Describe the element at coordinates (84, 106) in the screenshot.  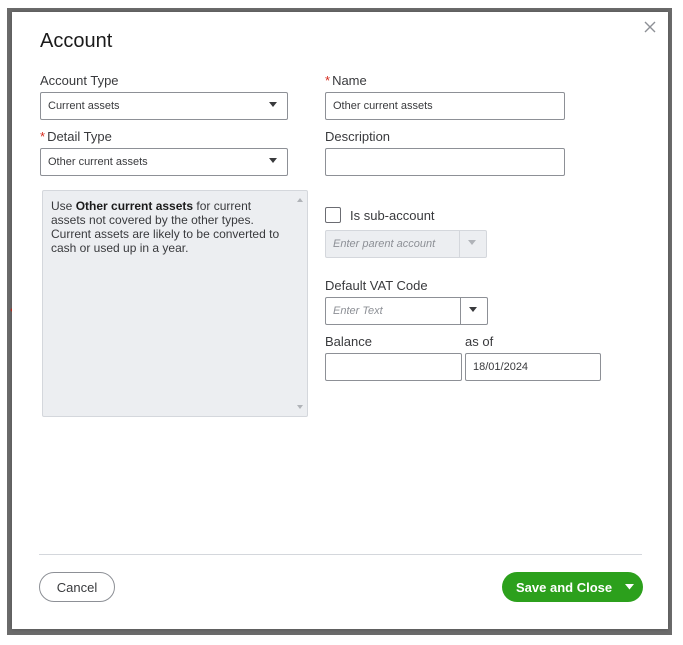
I see `account-type-value: Current assets` at that location.